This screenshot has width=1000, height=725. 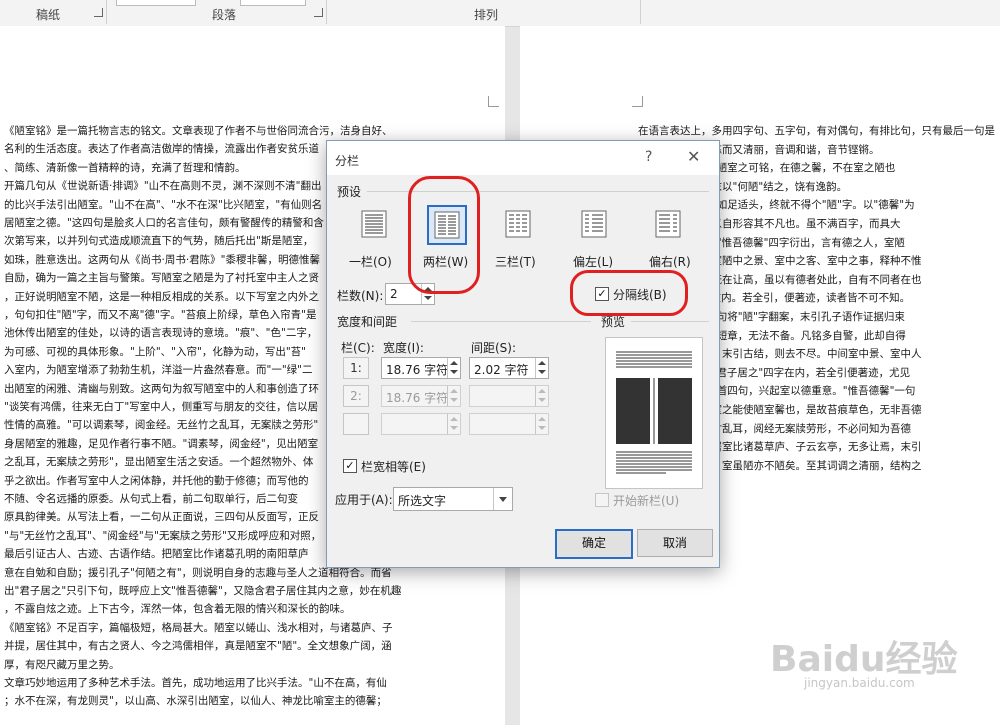 What do you see at coordinates (161, 296) in the screenshot?
I see `document-text-line: ，正好说明陋室不陋，这是一种相反相成的关系。以下写室之内外之` at bounding box center [161, 296].